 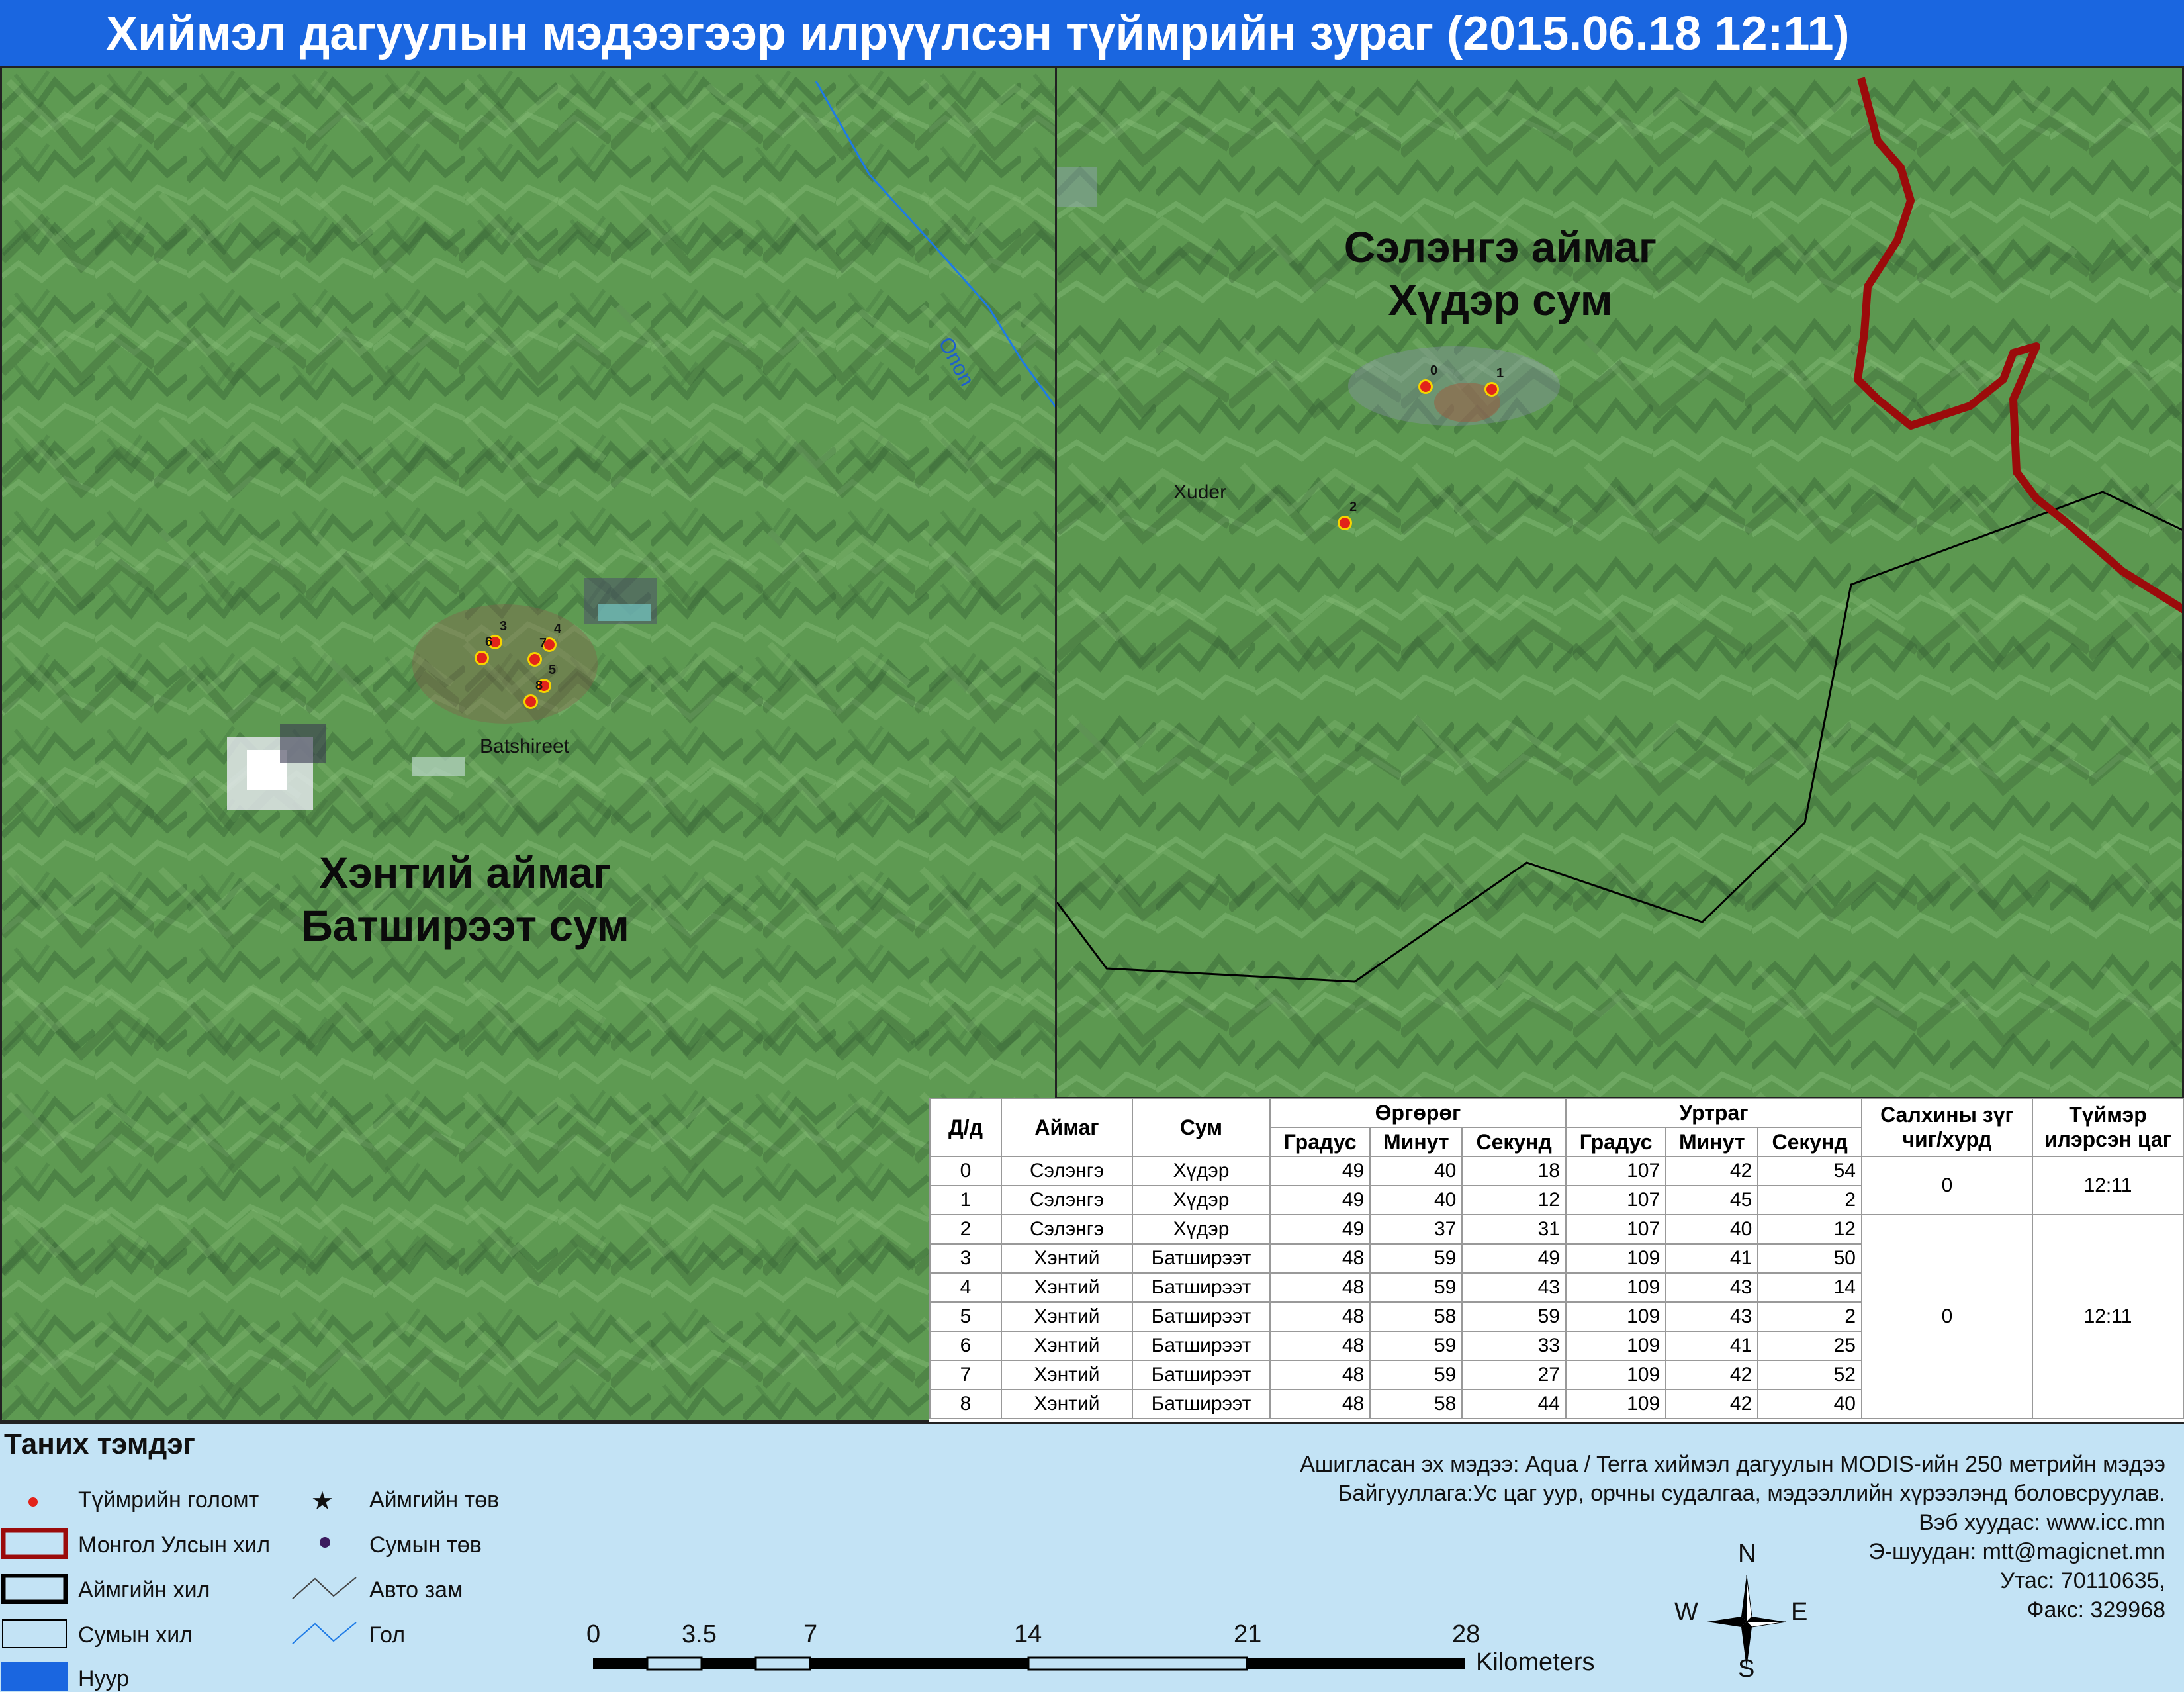 I want to click on cell-id: 4, so click(x=966, y=1287).